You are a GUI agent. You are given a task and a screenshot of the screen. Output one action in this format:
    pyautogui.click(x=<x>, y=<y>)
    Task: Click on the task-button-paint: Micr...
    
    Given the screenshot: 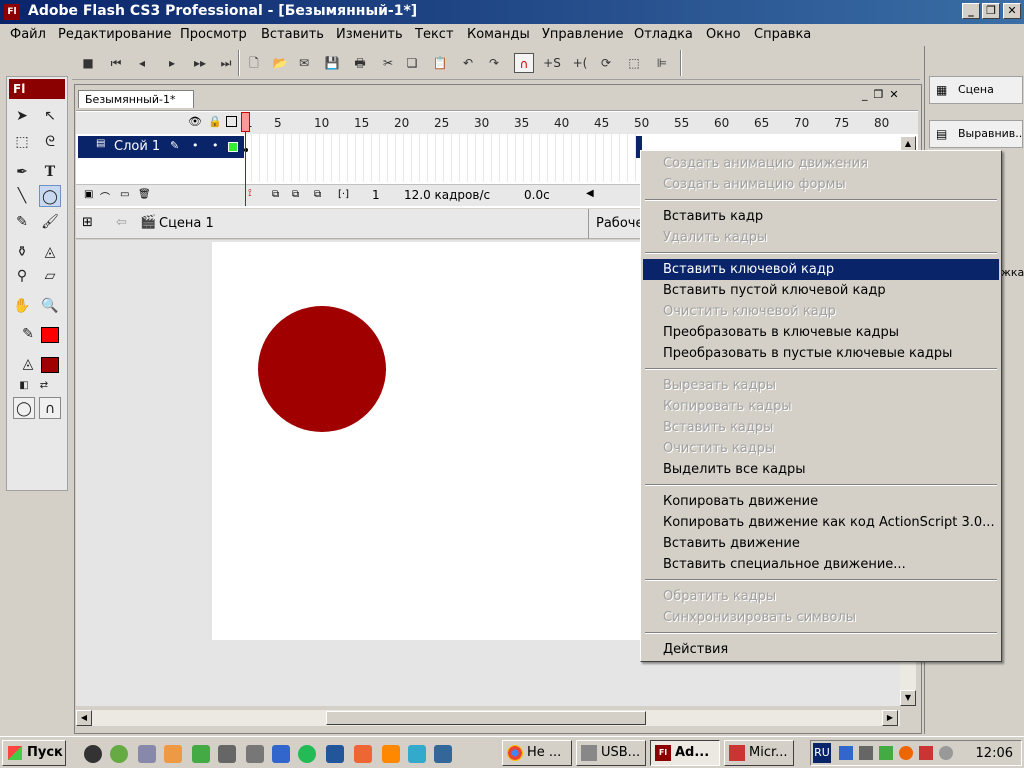 What is the action you would take?
    pyautogui.click(x=759, y=753)
    